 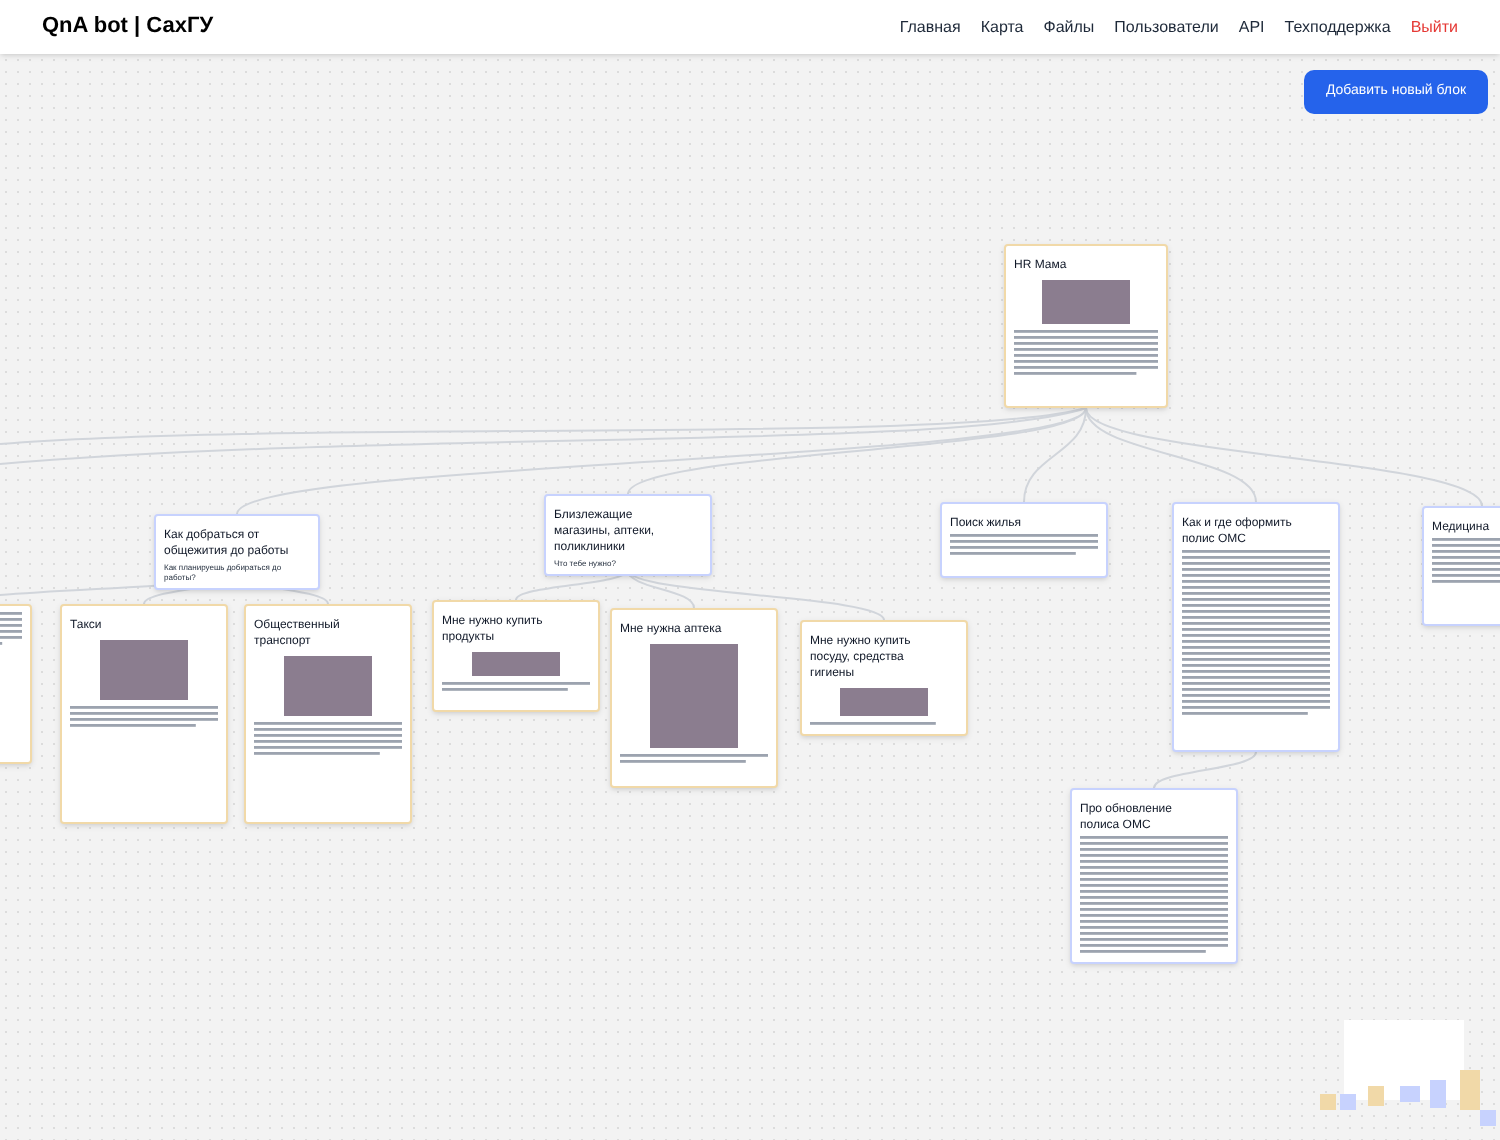 I want to click on nav-link: Пользователи, so click(x=1166, y=27).